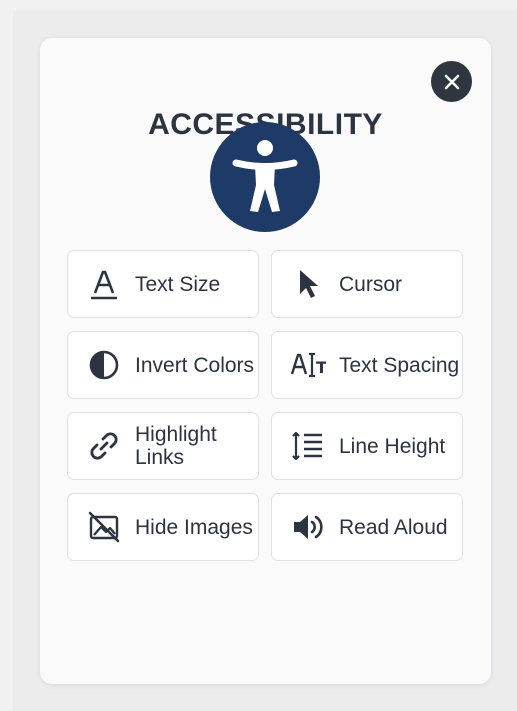 The height and width of the screenshot is (711, 517). I want to click on cursor-button: Cursor, so click(367, 284).